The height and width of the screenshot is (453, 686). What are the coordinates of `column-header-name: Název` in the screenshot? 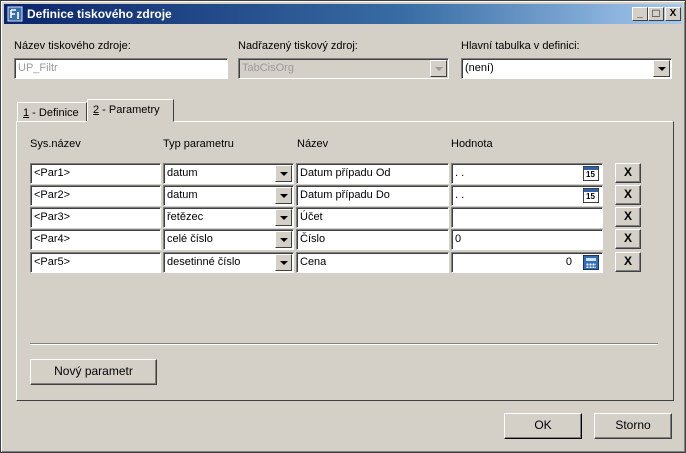 It's located at (313, 144).